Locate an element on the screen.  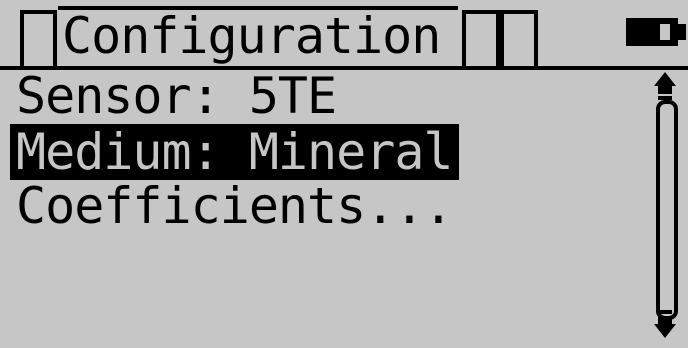
scrollbar-track is located at coordinates (667, 210).